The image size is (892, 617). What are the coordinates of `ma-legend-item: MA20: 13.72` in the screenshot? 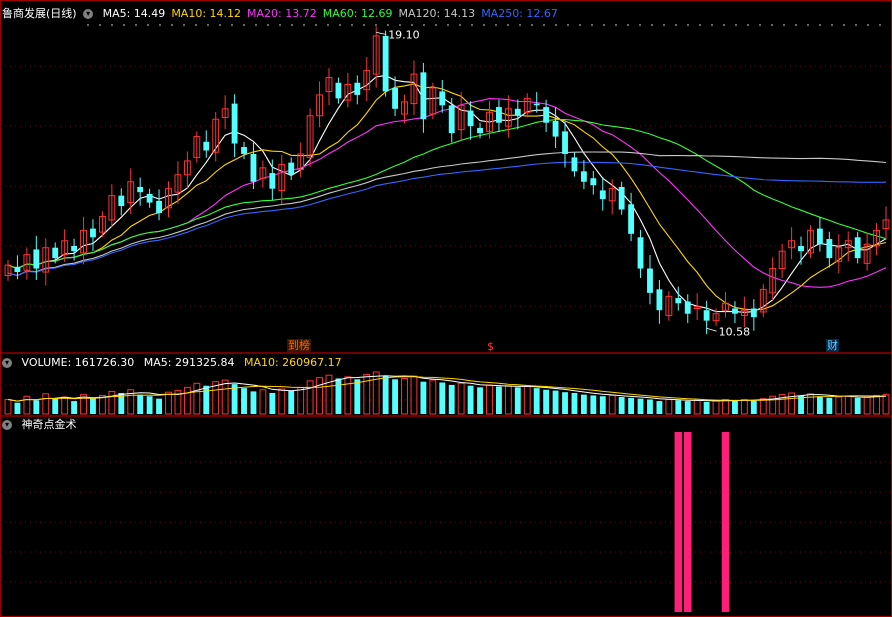 It's located at (282, 13).